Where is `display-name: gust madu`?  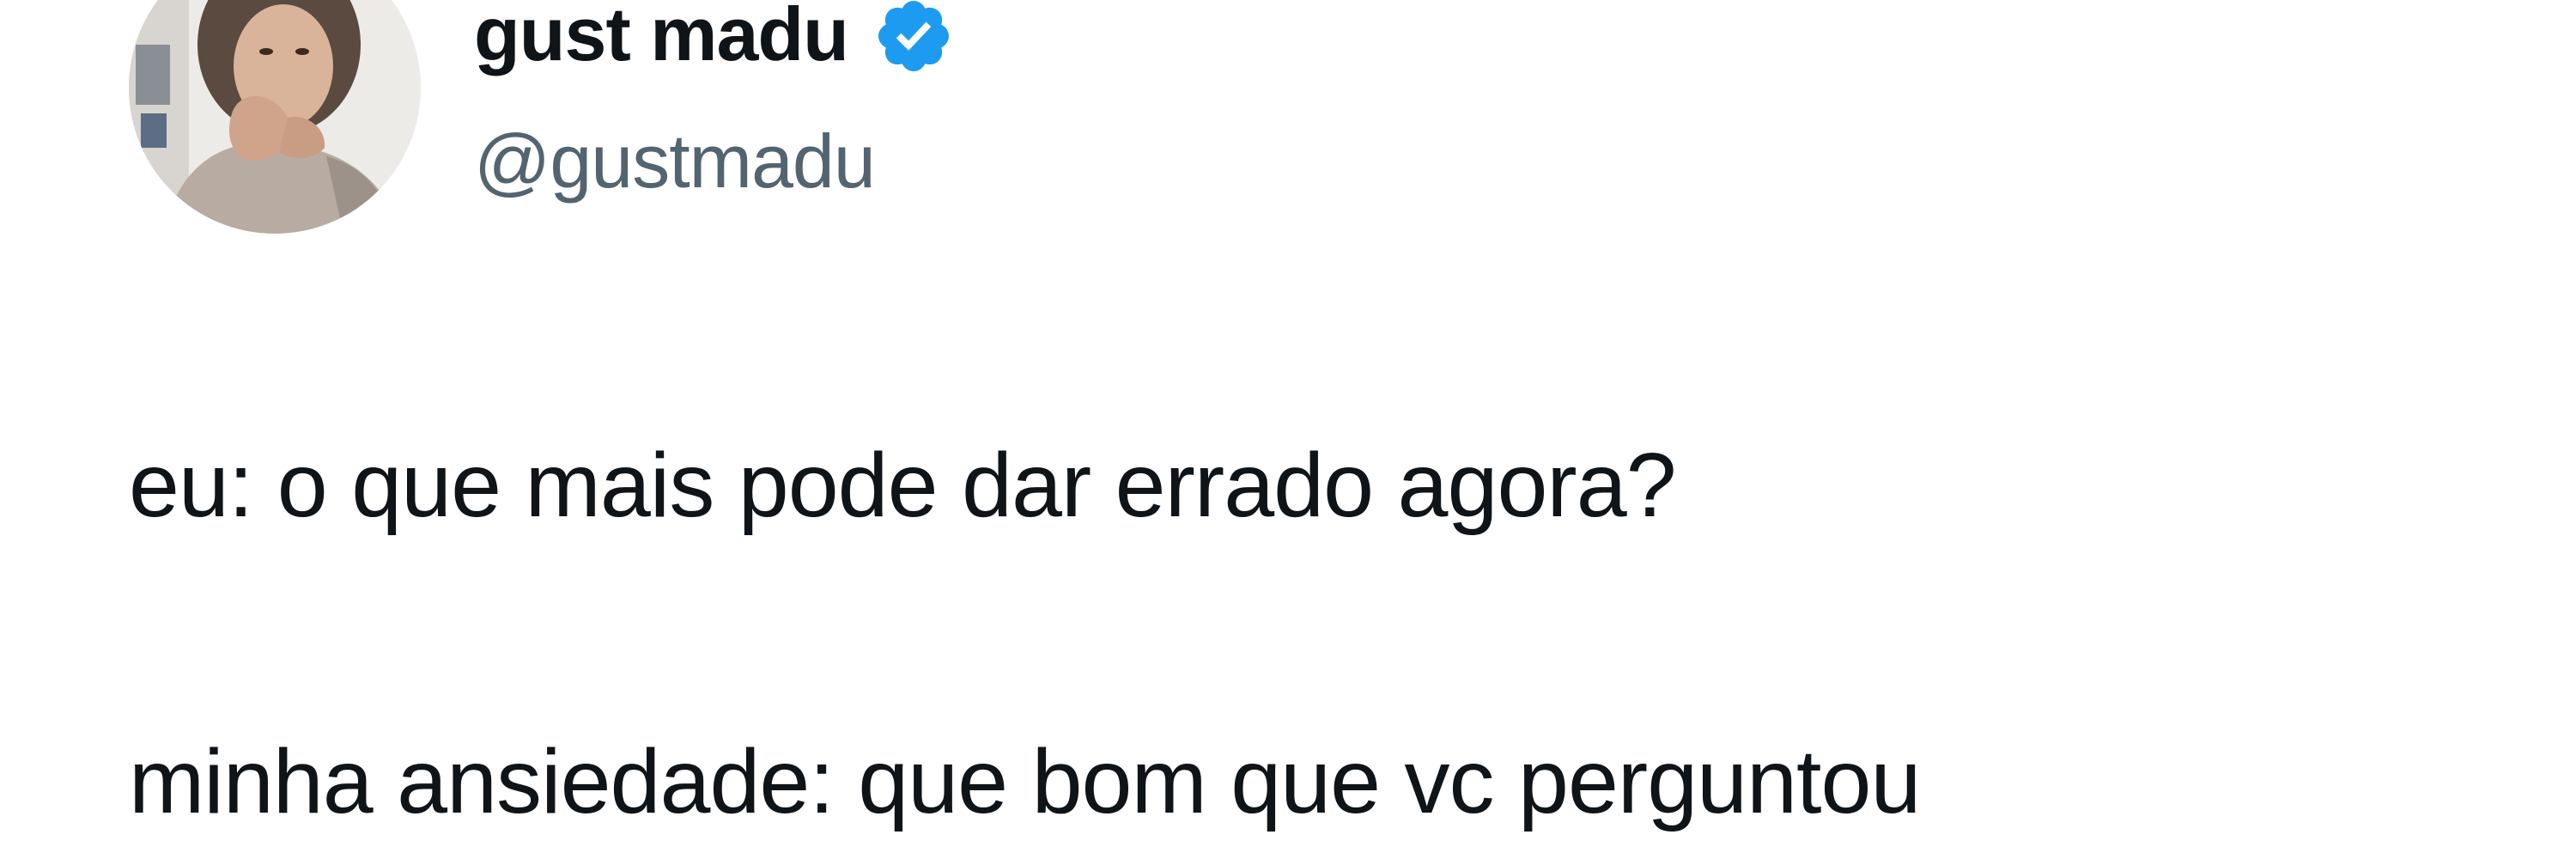 display-name: gust madu is located at coordinates (662, 36).